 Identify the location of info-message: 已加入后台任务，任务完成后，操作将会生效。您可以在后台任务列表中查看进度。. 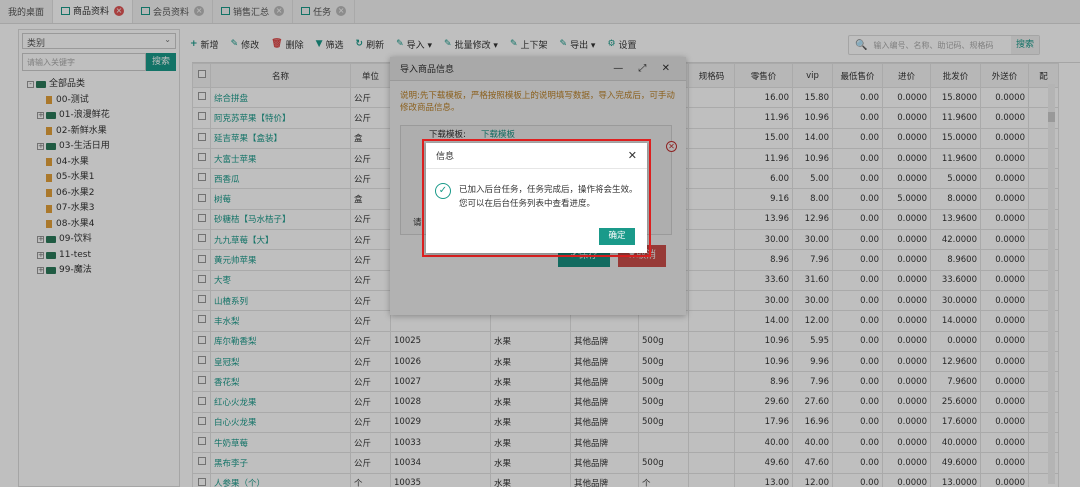
(548, 197).